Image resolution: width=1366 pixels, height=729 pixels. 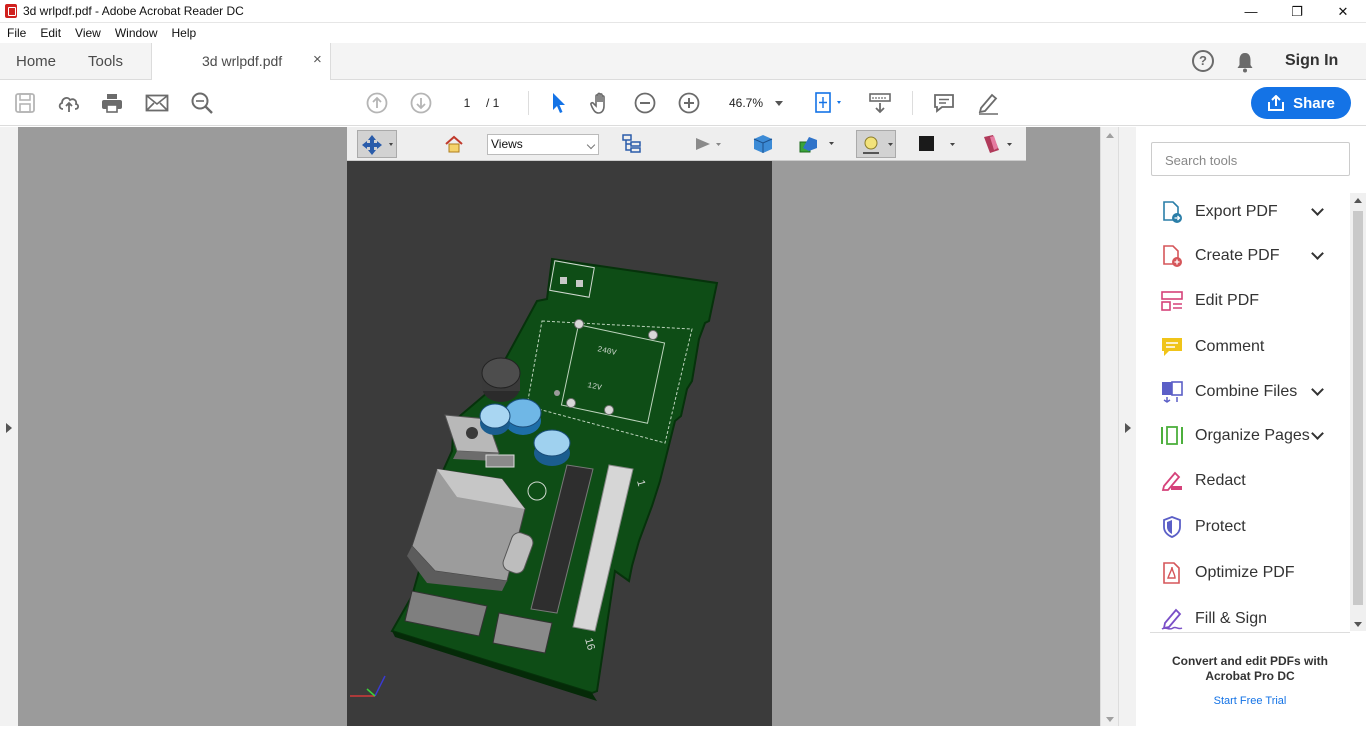 I want to click on share-button: Share, so click(x=1301, y=103).